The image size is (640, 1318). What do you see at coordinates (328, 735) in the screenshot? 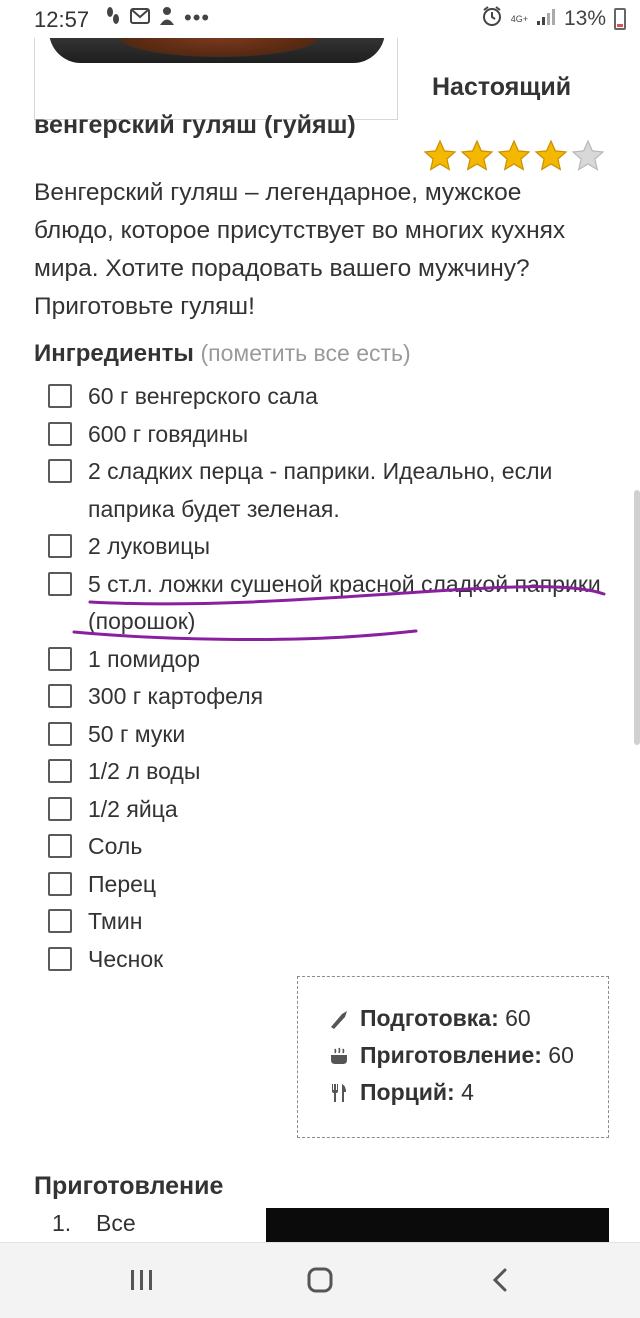
I see `ingredient-item: 50 г муки` at bounding box center [328, 735].